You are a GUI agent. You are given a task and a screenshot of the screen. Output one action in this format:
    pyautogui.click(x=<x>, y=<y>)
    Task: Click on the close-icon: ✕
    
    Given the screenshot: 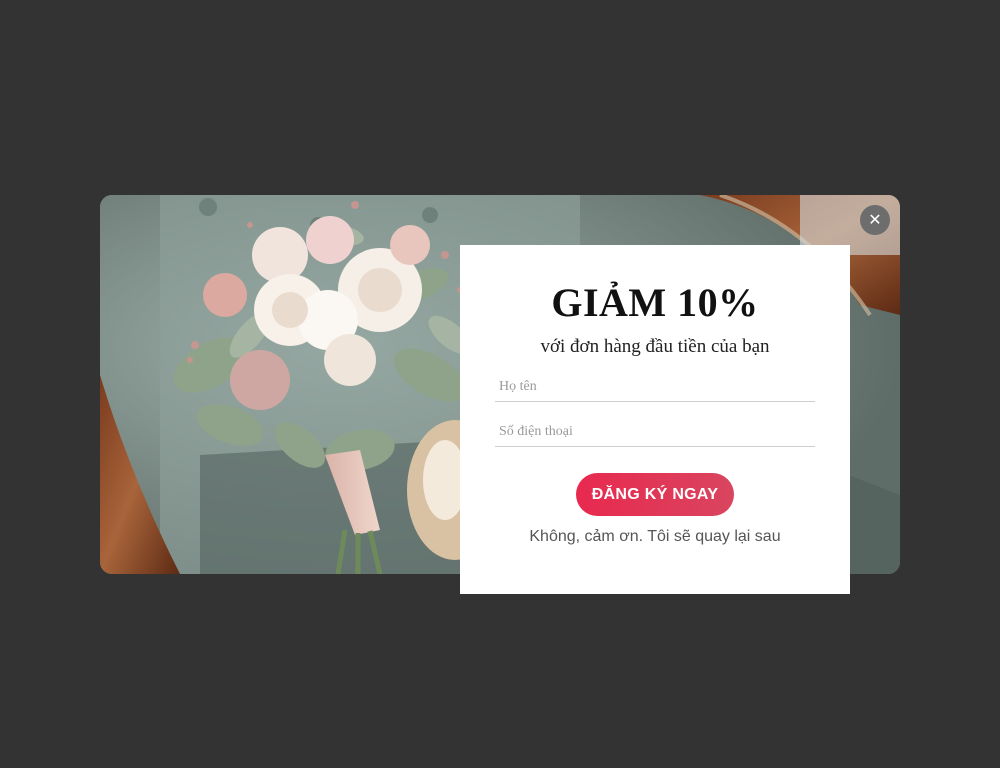 What is the action you would take?
    pyautogui.click(x=875, y=219)
    